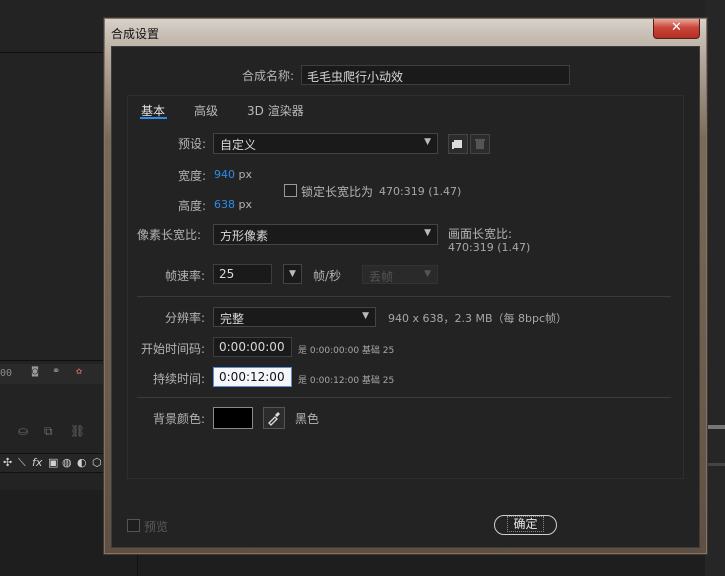 Image resolution: width=725 pixels, height=576 pixels. Describe the element at coordinates (224, 174) in the screenshot. I see `width-value: 940` at that location.